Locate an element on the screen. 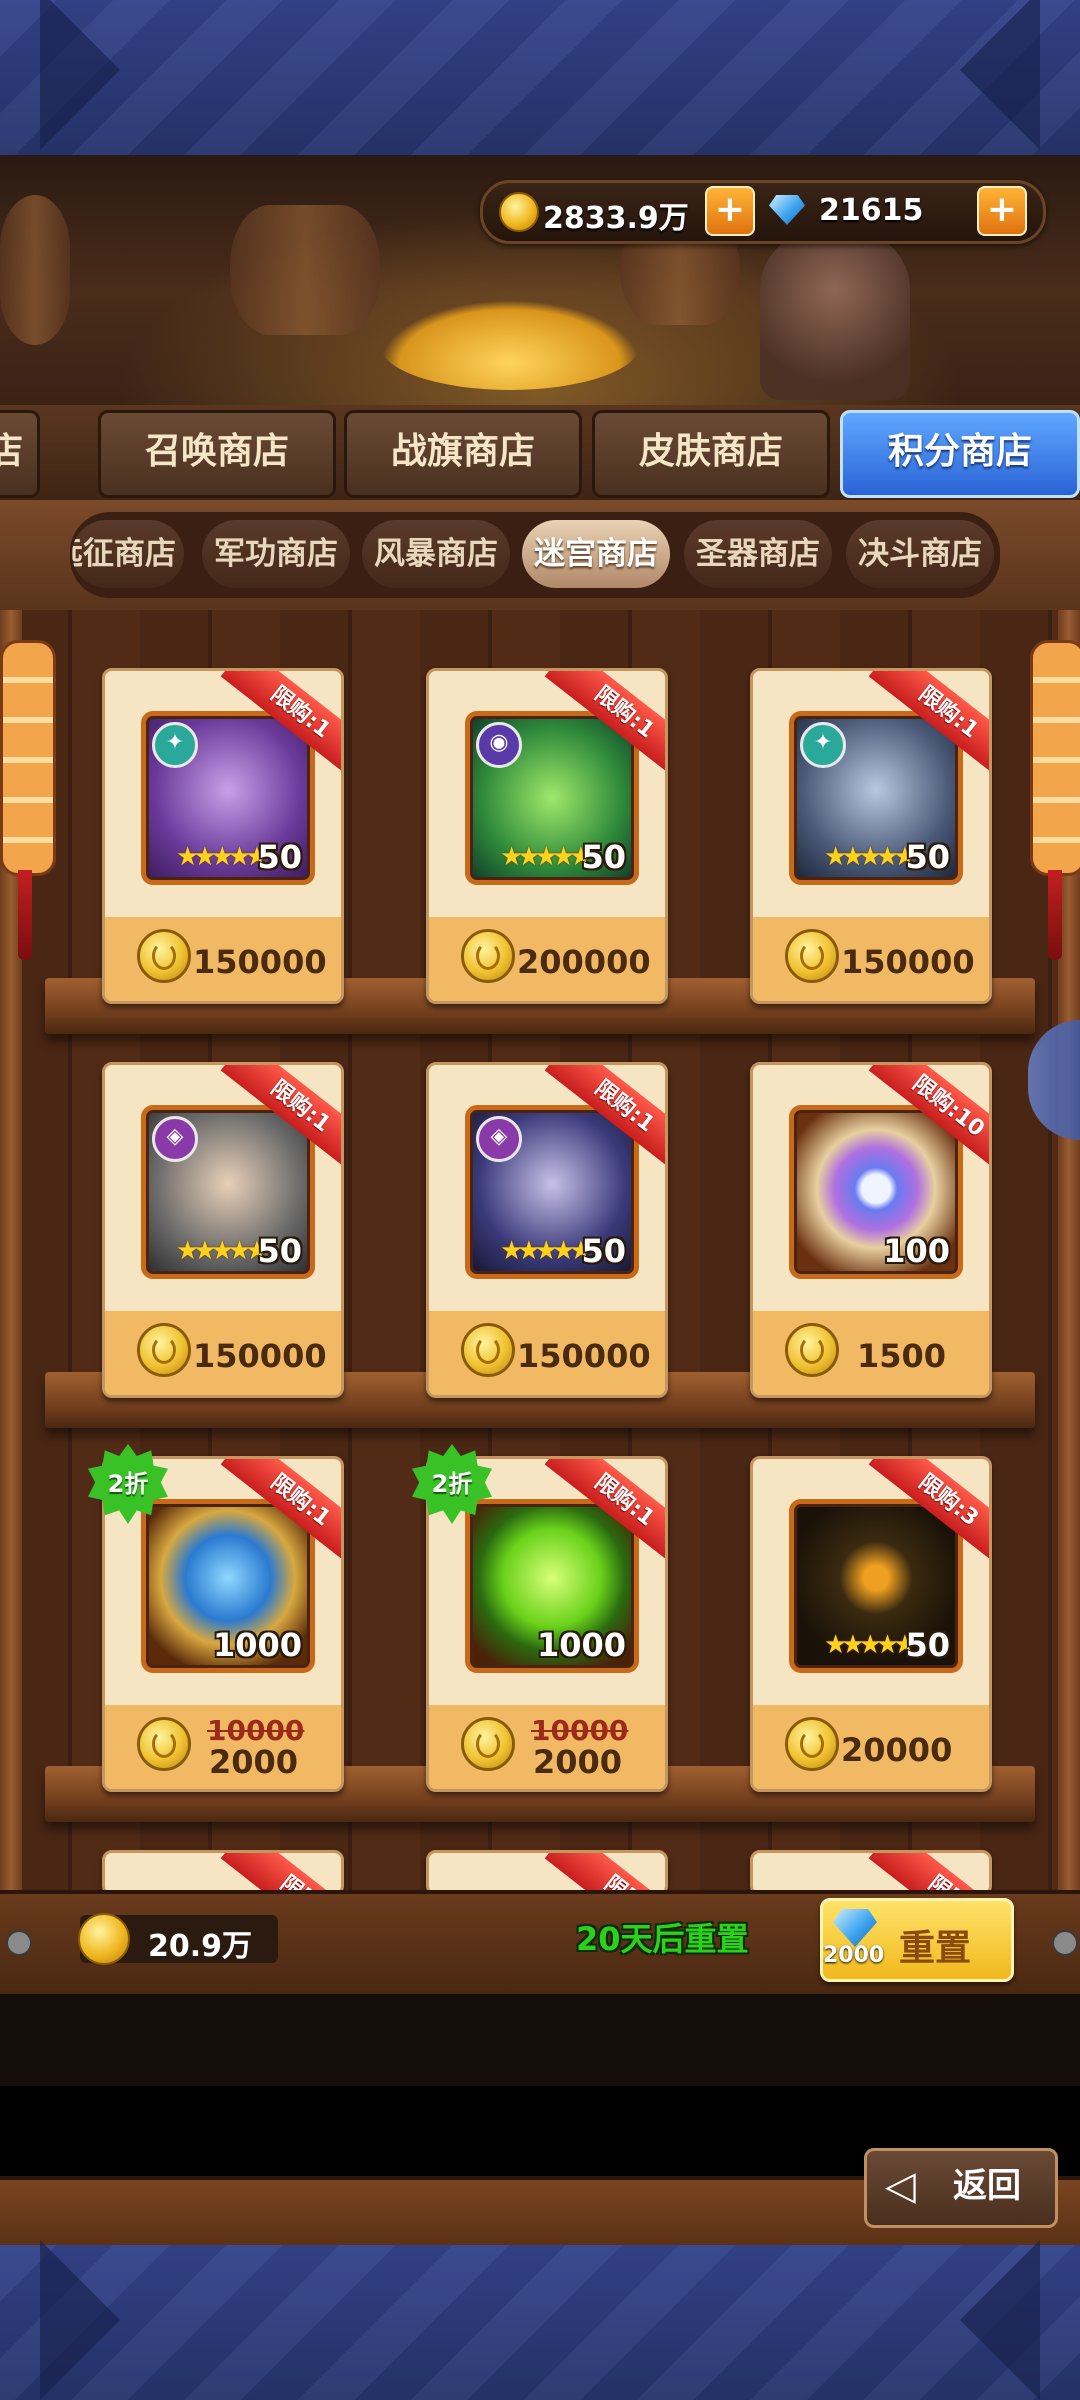 This screenshot has height=2400, width=1080. price-strip: 200000 is located at coordinates (547, 959).